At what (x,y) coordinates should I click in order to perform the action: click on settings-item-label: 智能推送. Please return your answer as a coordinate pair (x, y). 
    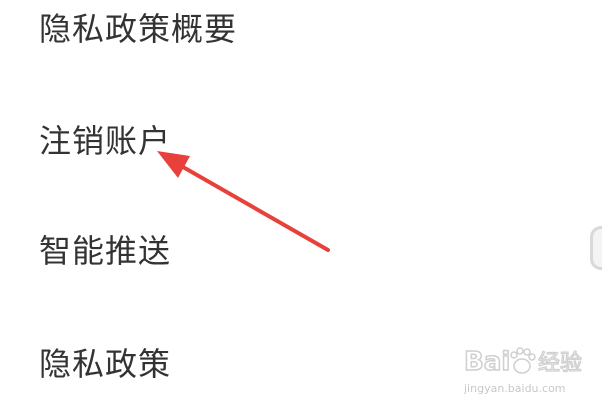
    Looking at the image, I should click on (105, 251).